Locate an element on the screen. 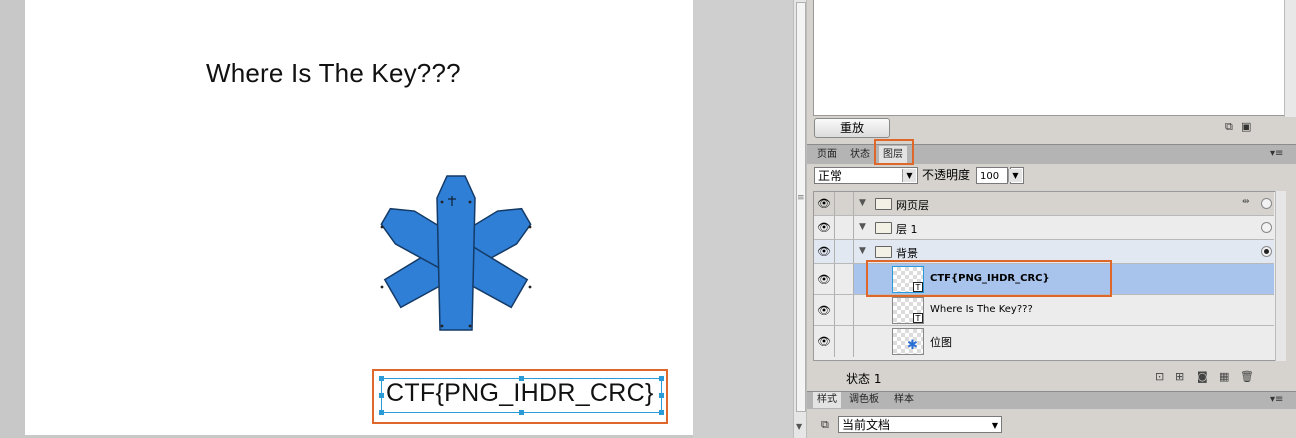  new-layer-icon: ⊞ is located at coordinates (1179, 376).